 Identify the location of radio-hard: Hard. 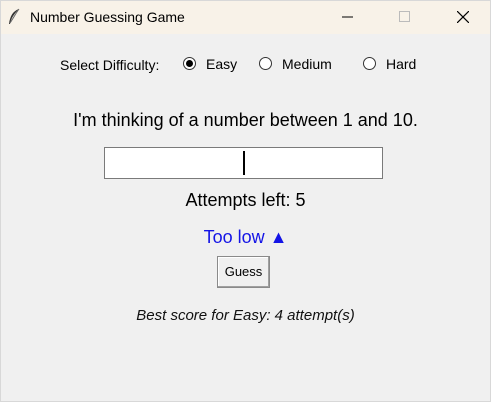
(393, 64).